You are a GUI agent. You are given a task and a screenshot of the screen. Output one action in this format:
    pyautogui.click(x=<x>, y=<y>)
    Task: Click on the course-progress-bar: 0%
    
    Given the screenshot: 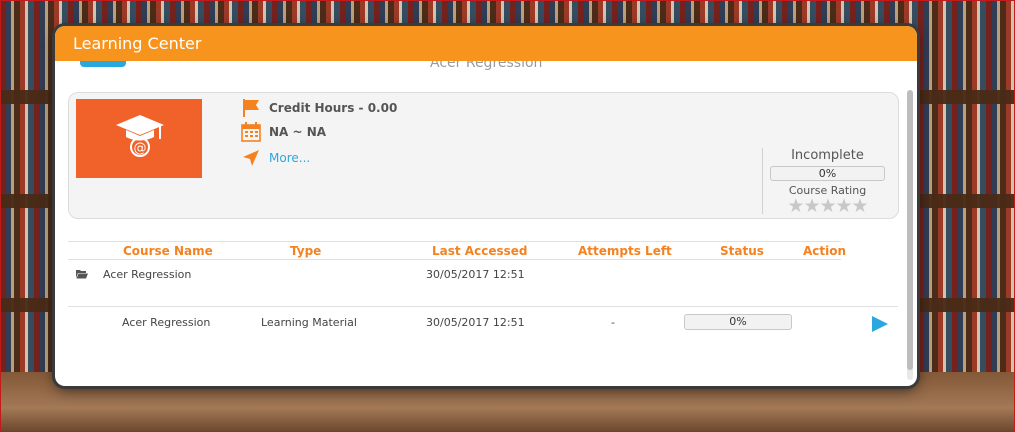 What is the action you would take?
    pyautogui.click(x=827, y=173)
    